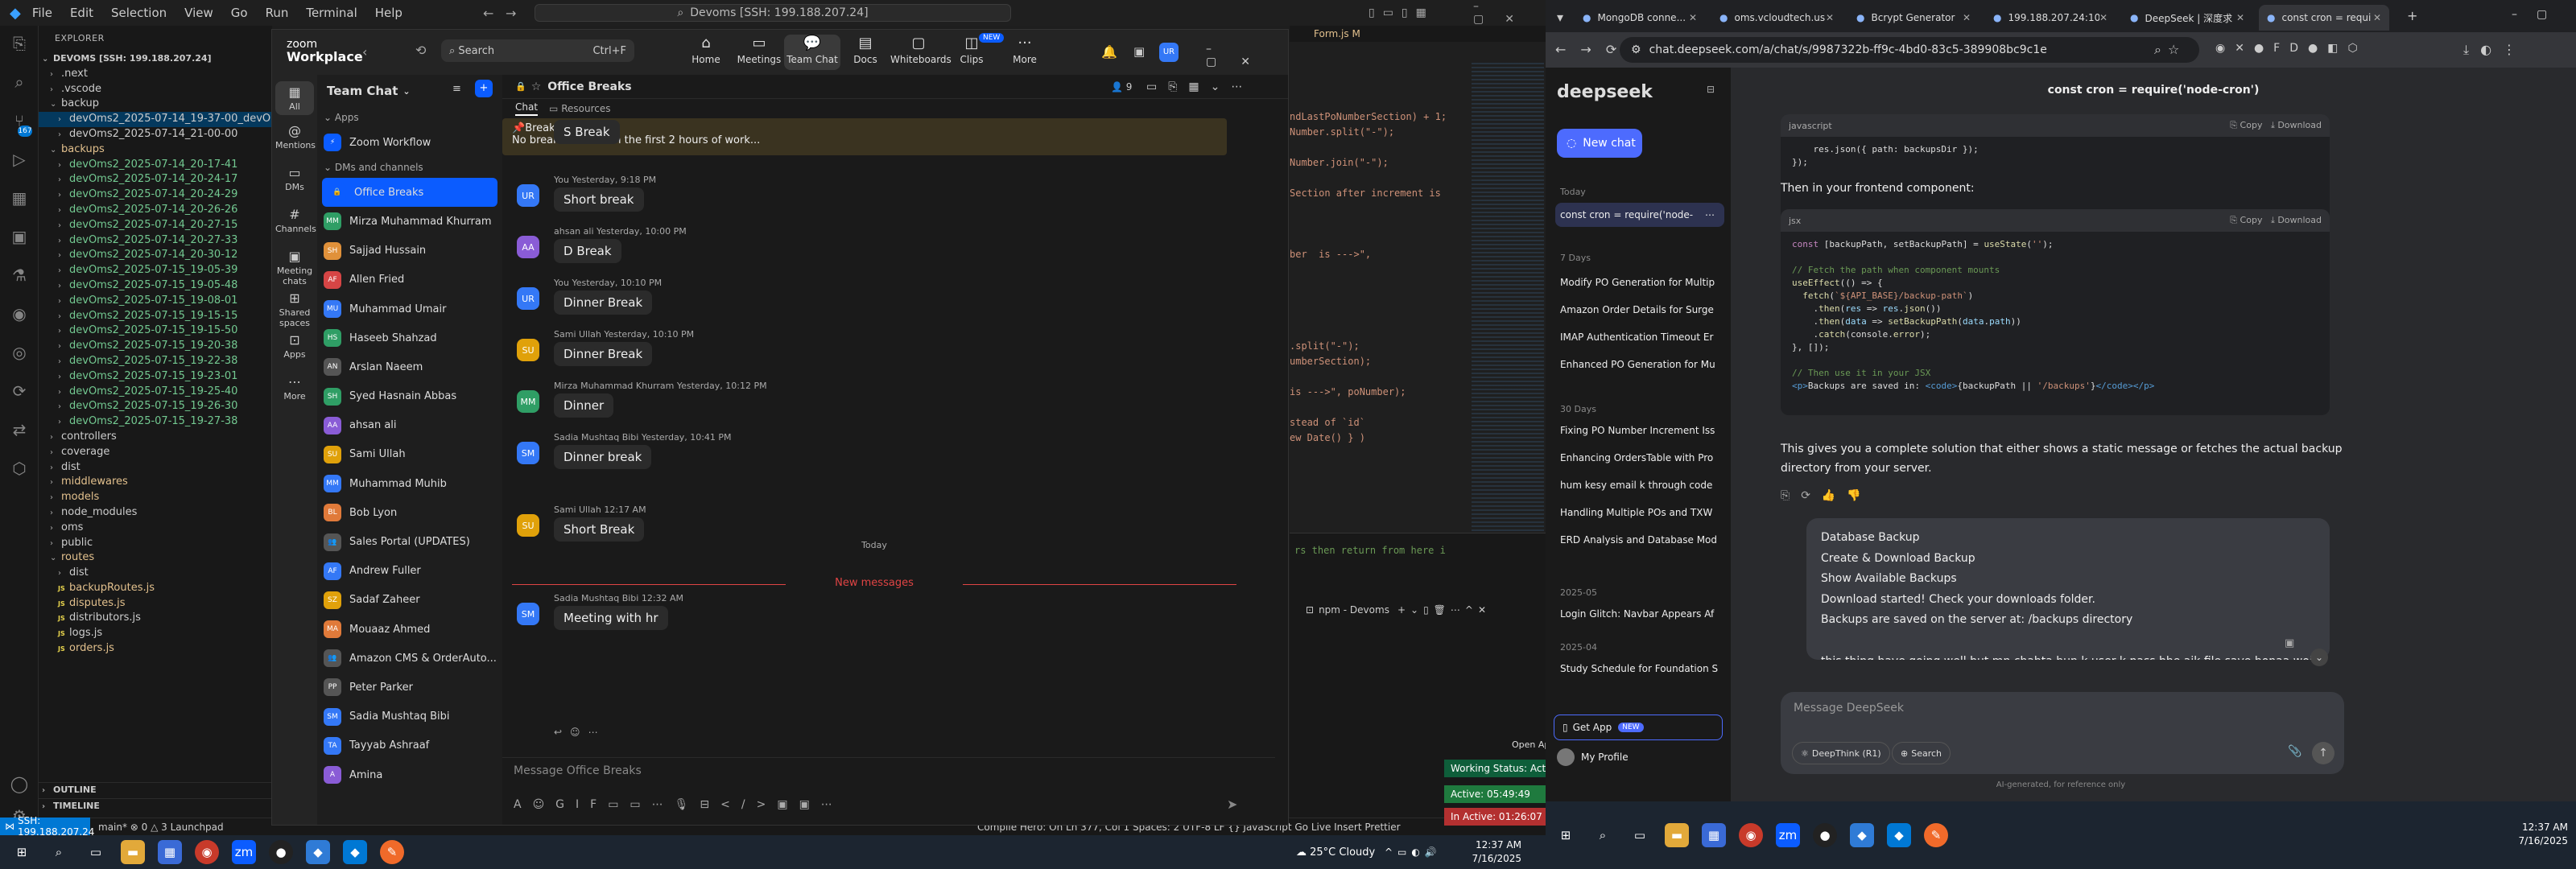  I want to click on chat-history-item: Modify PO Generation for Multip, so click(1639, 282).